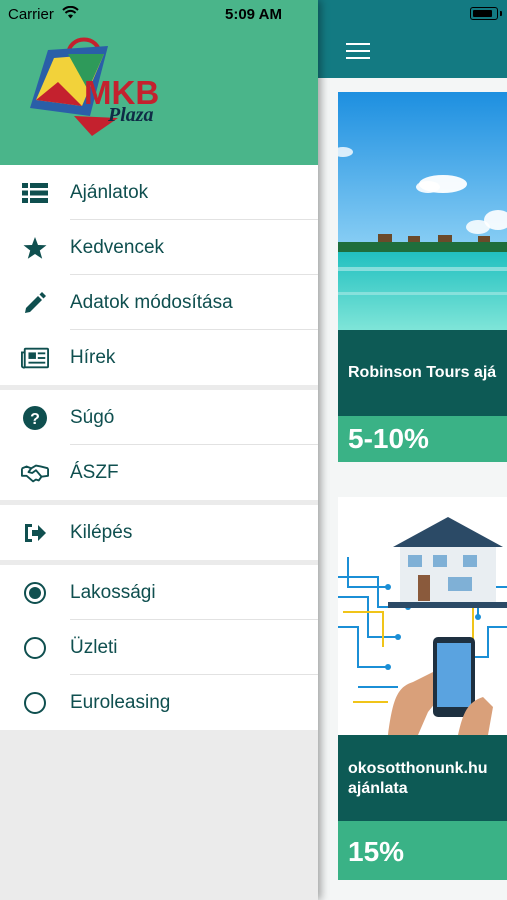 The height and width of the screenshot is (900, 507). What do you see at coordinates (35, 248) in the screenshot?
I see `star-icon` at bounding box center [35, 248].